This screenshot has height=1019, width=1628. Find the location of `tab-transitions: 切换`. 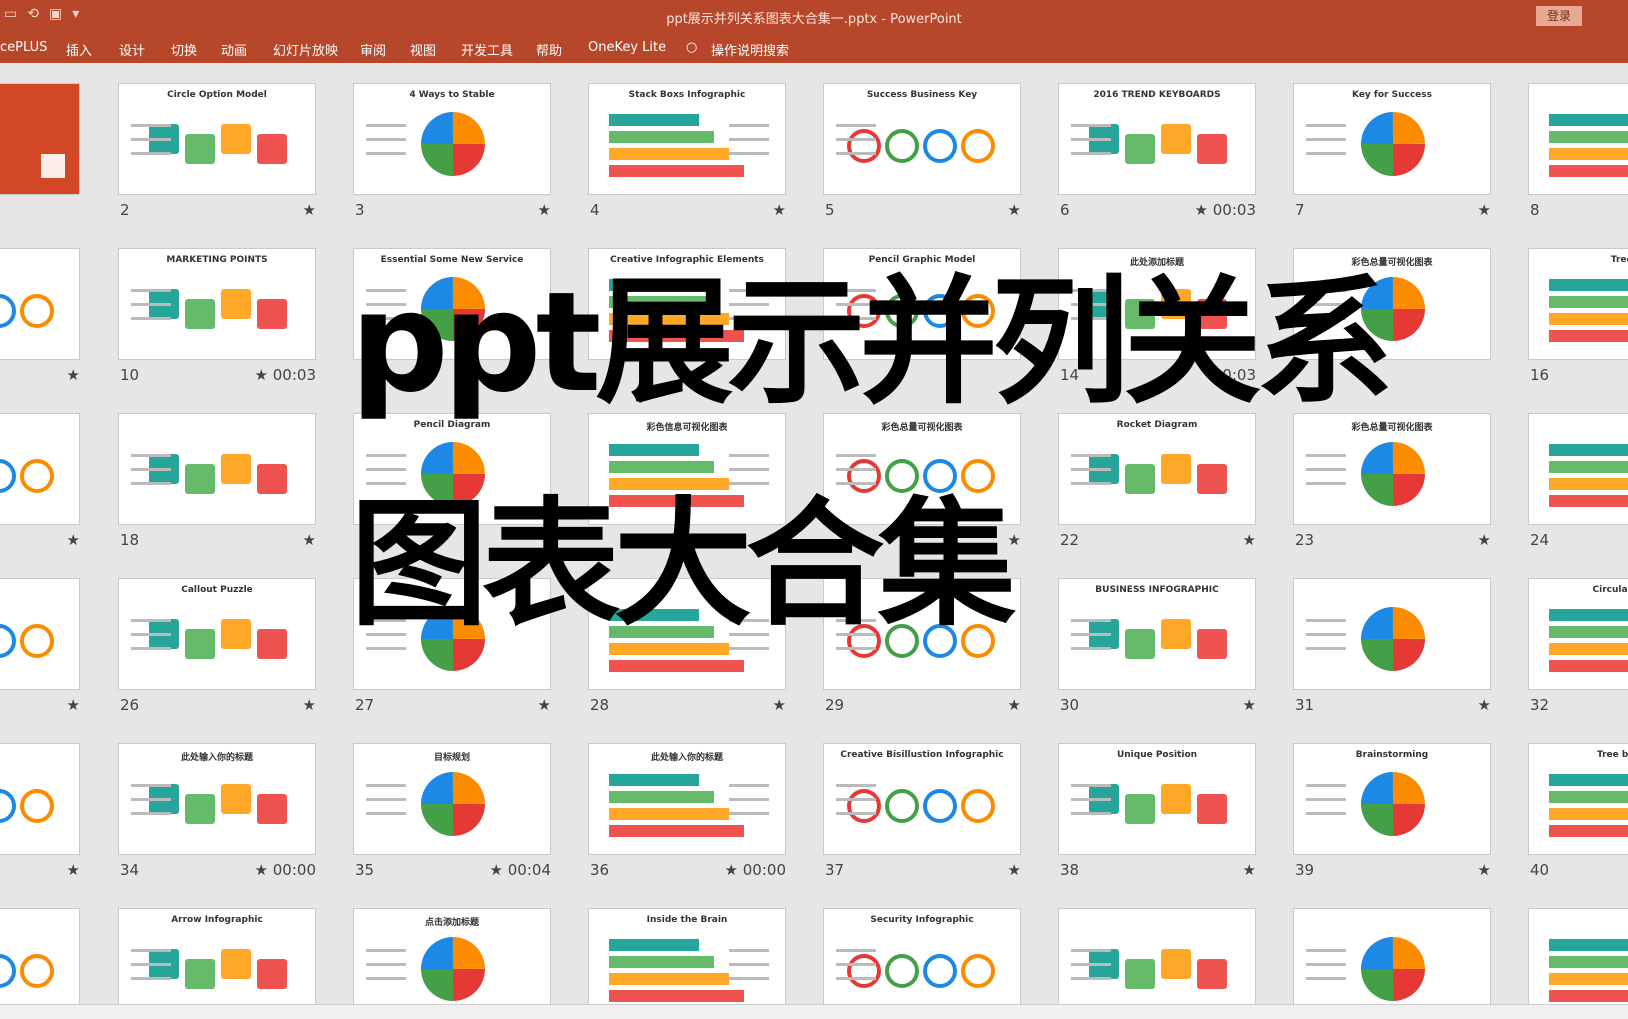

tab-transitions: 切换 is located at coordinates (184, 49).